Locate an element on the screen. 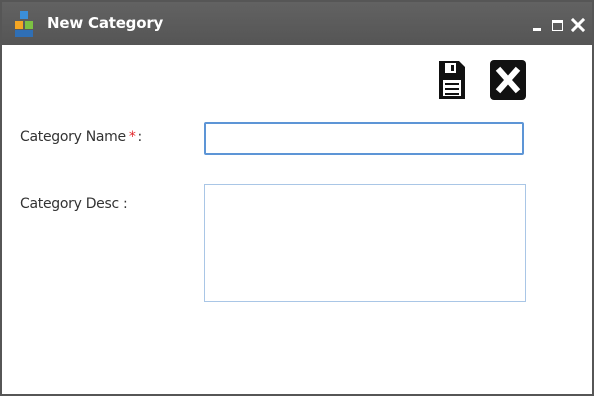 This screenshot has width=594, height=396. category-name-label: Category Name *: is located at coordinates (81, 137).